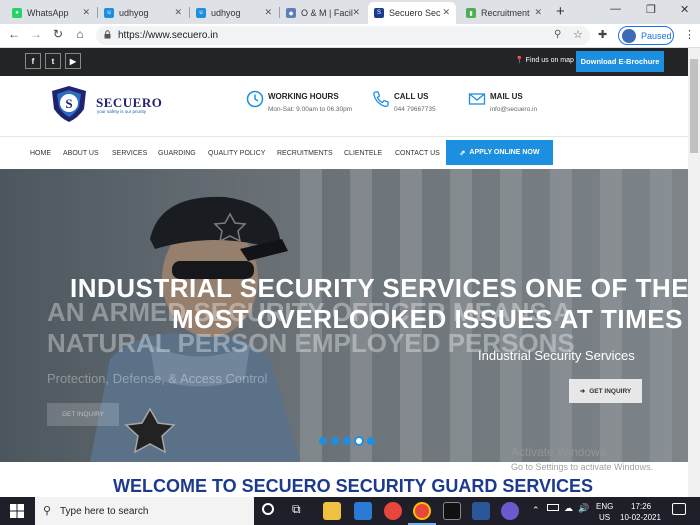  What do you see at coordinates (17, 511) in the screenshot?
I see `windows-start-icon` at bounding box center [17, 511].